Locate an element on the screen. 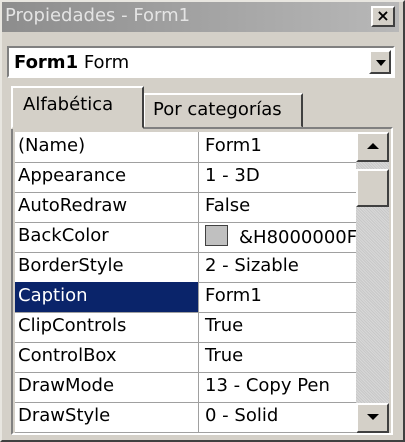 The width and height of the screenshot is (405, 442). property-name: AutoRedraw is located at coordinates (107, 207).